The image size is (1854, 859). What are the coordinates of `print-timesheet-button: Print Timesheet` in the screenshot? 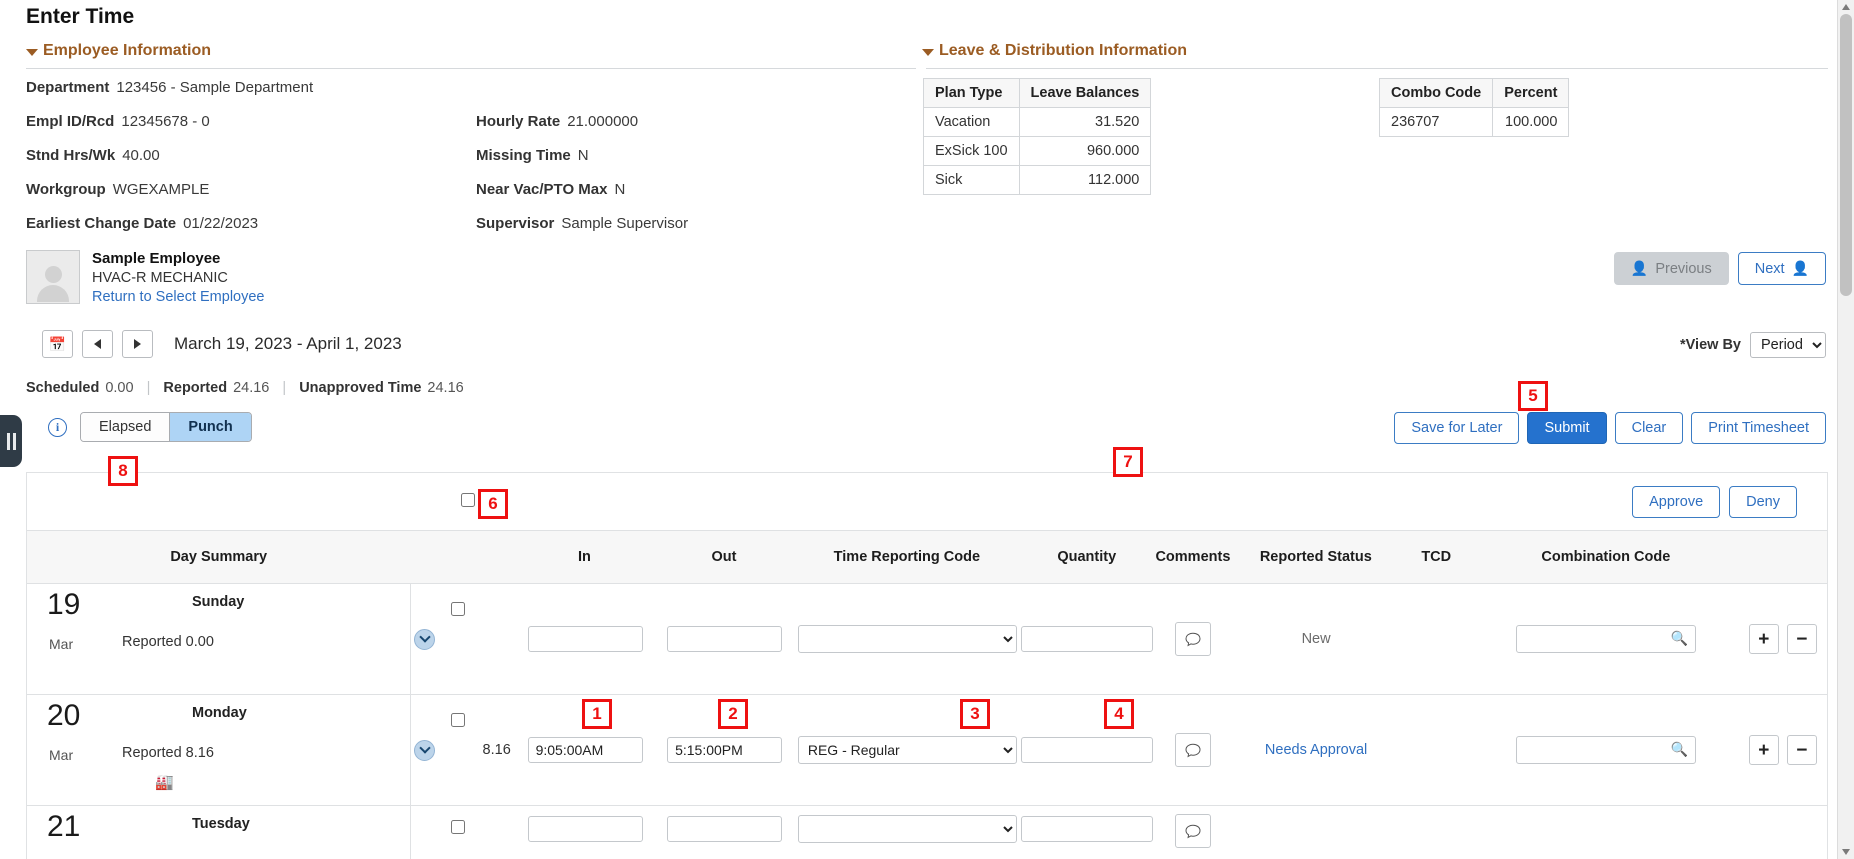 It's located at (1758, 428).